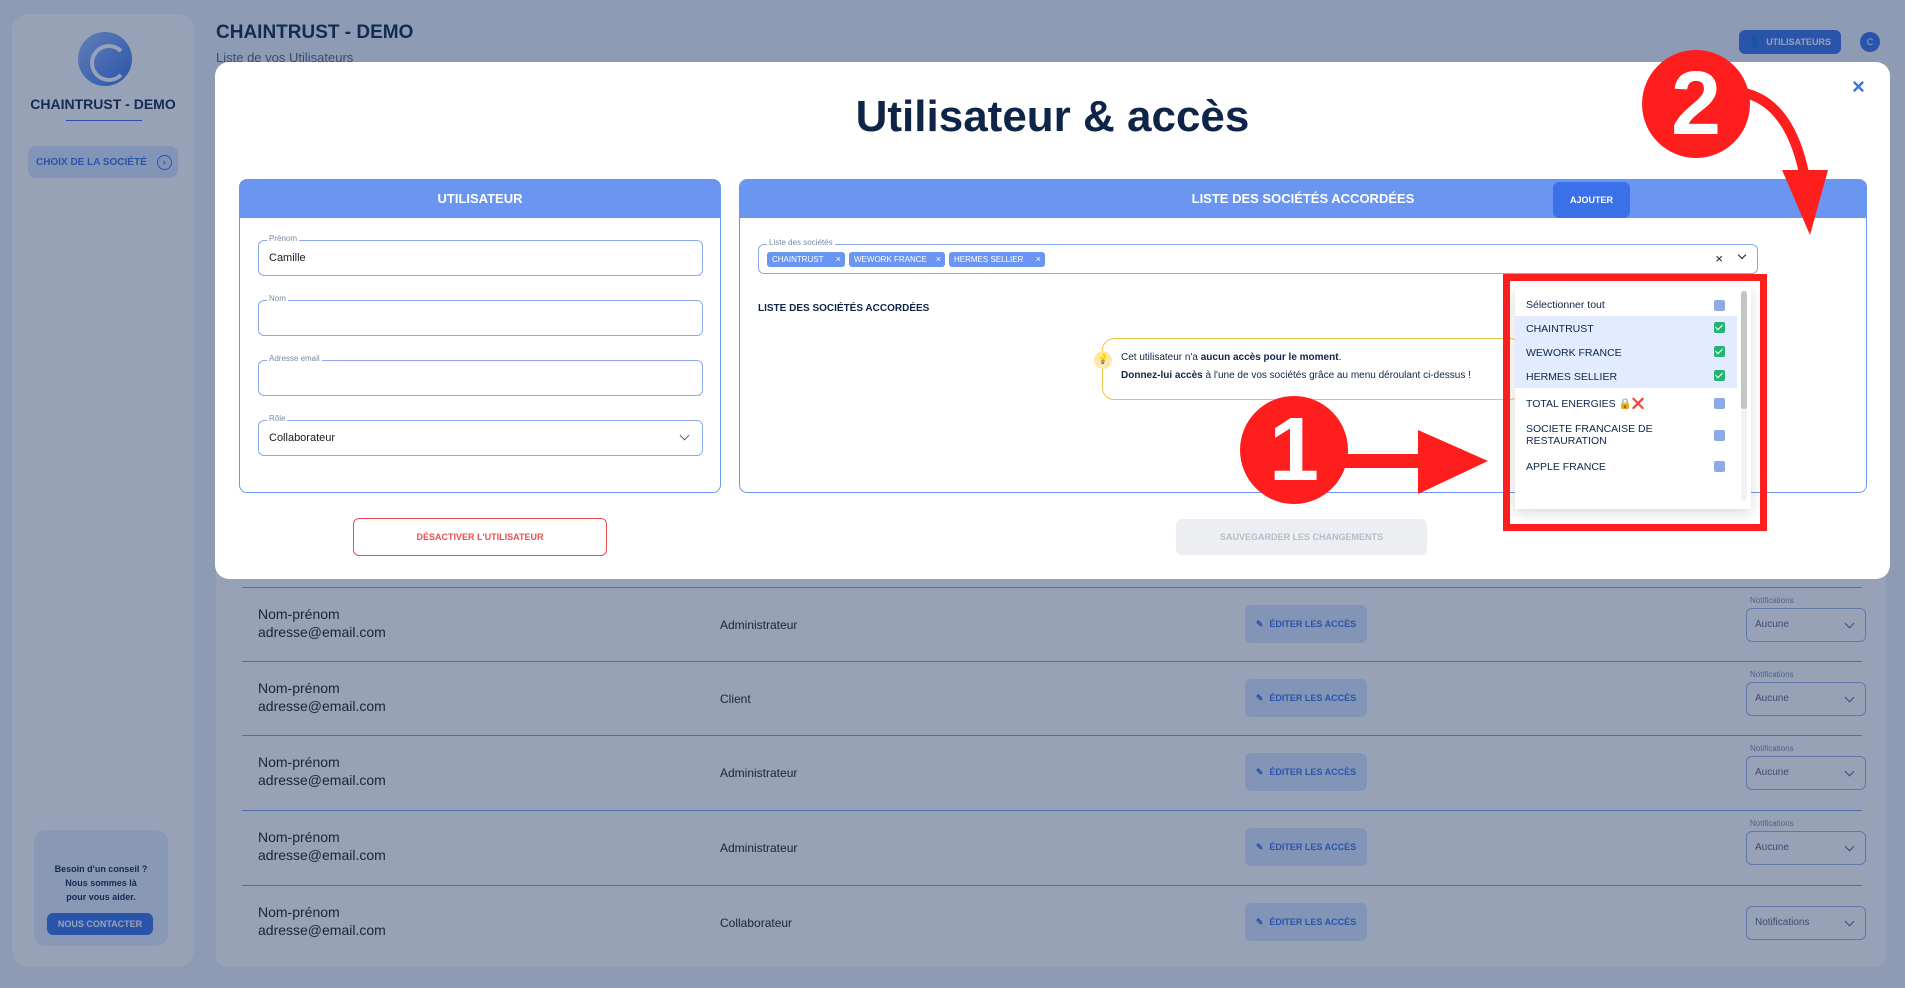  Describe the element at coordinates (897, 259) in the screenshot. I see `company-chip: WEWORK FRANCE ×` at that location.